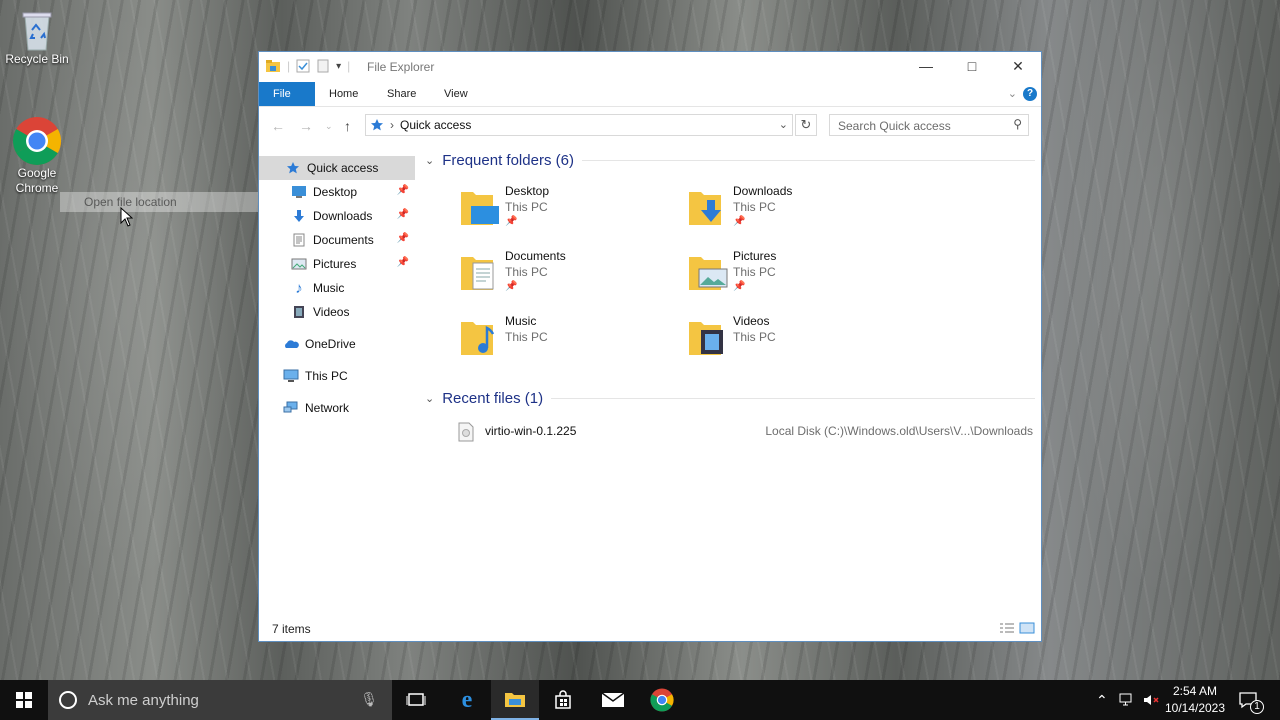  I want to click on tab-file: File, so click(287, 94).